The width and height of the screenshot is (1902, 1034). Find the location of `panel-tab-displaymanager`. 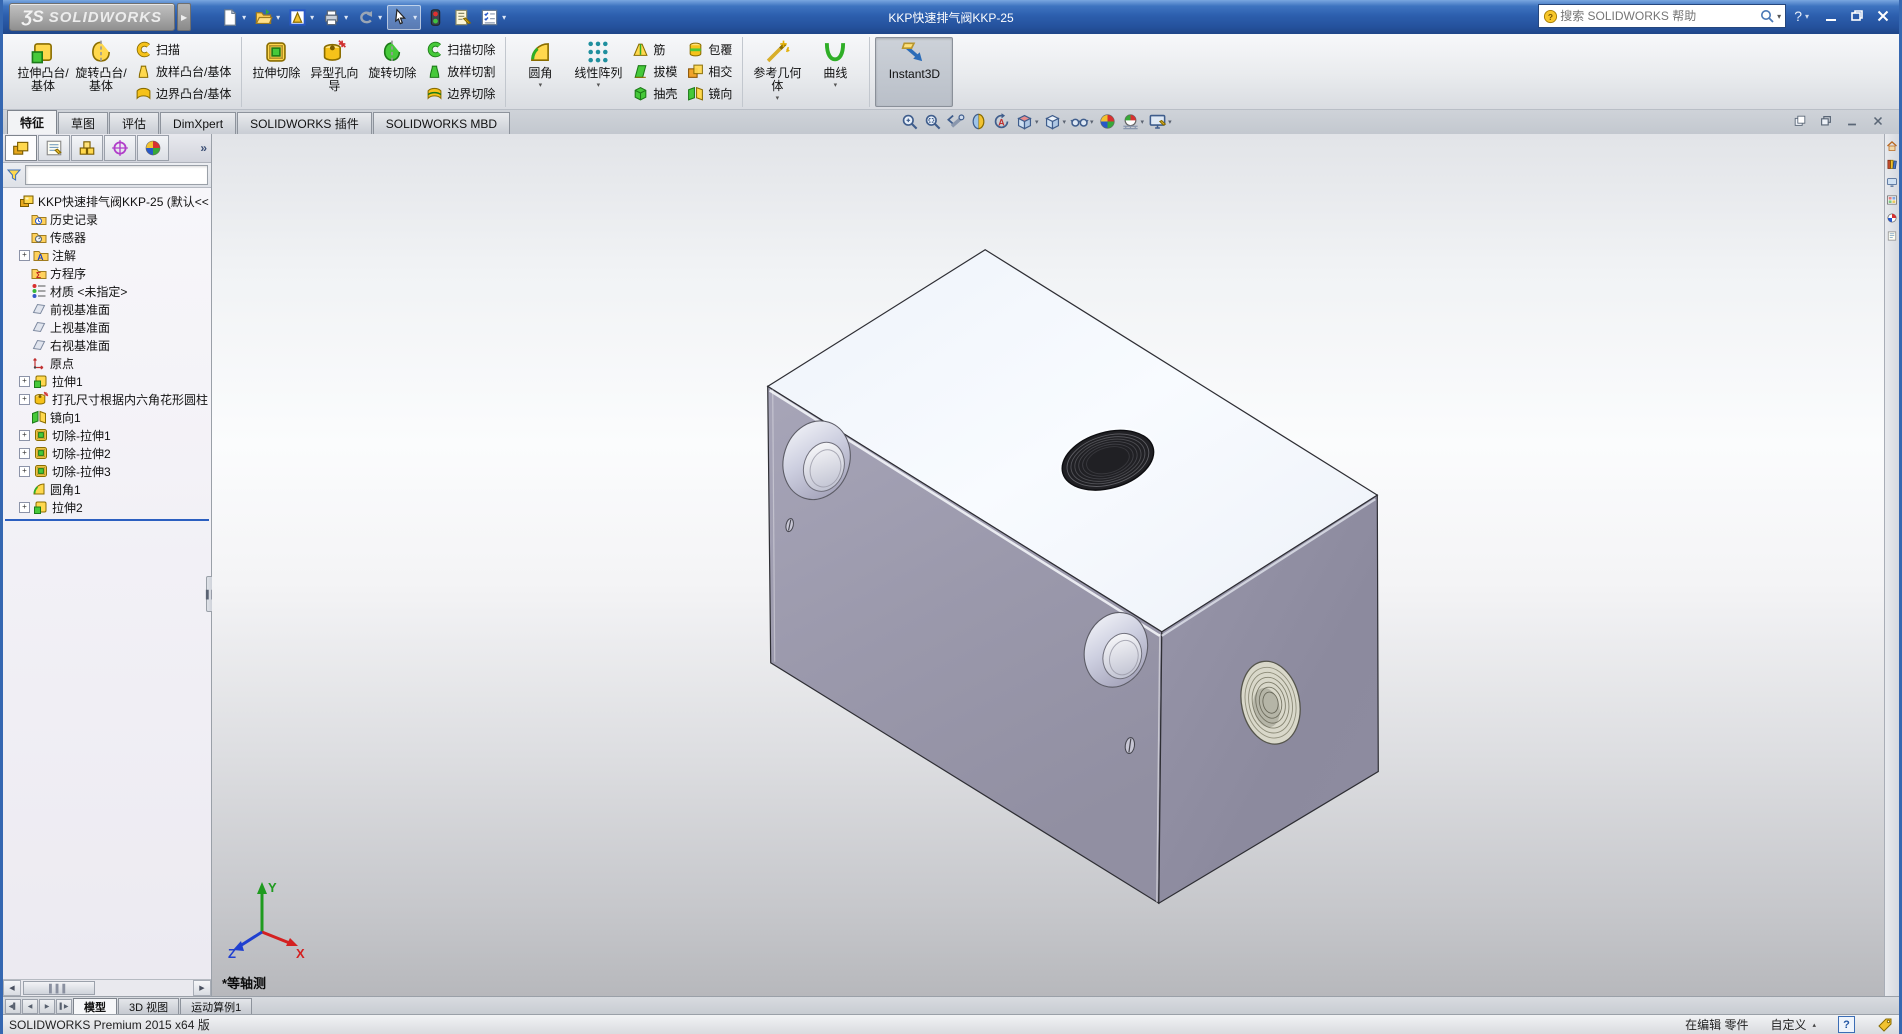

panel-tab-displaymanager is located at coordinates (153, 148).